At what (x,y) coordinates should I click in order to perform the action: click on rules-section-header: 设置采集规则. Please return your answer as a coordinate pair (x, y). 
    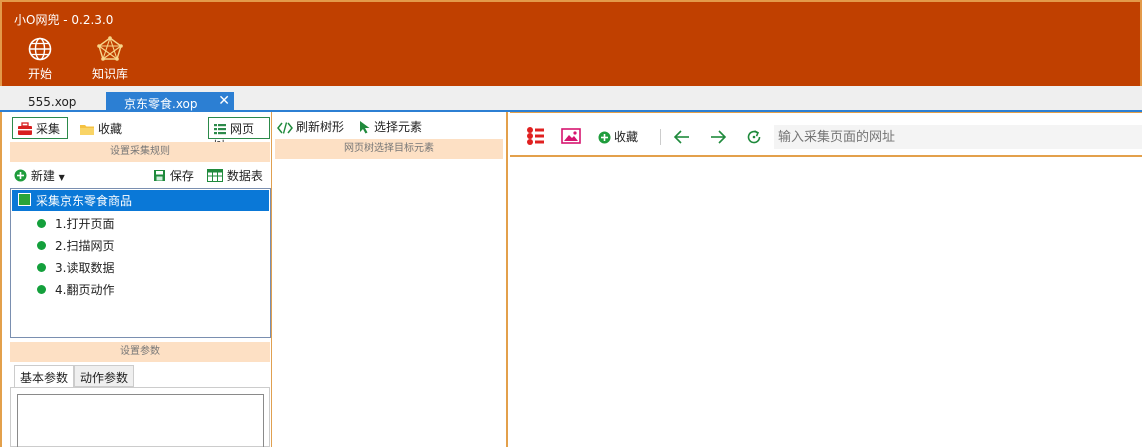
    Looking at the image, I should click on (140, 152).